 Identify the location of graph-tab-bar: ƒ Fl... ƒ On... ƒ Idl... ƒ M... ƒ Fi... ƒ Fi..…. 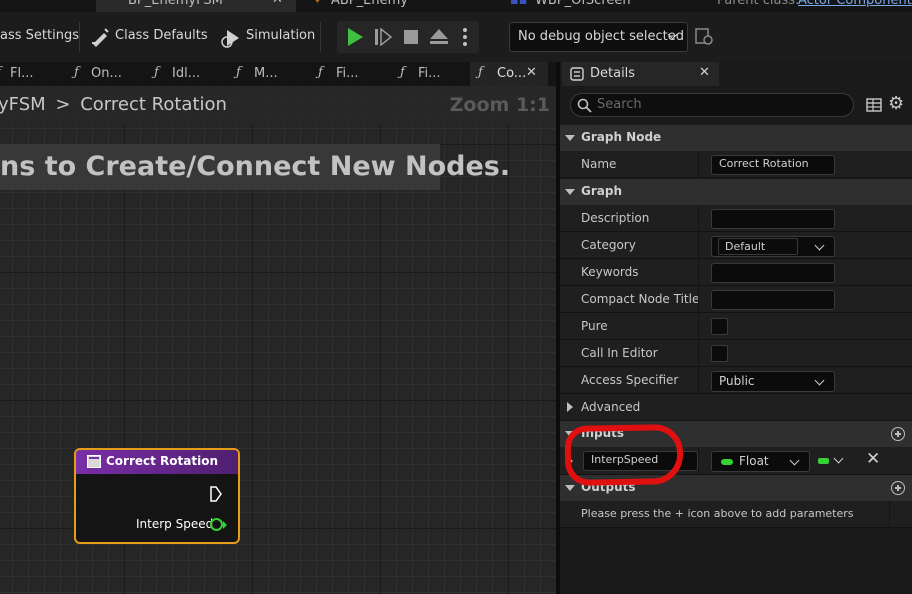
(278, 74).